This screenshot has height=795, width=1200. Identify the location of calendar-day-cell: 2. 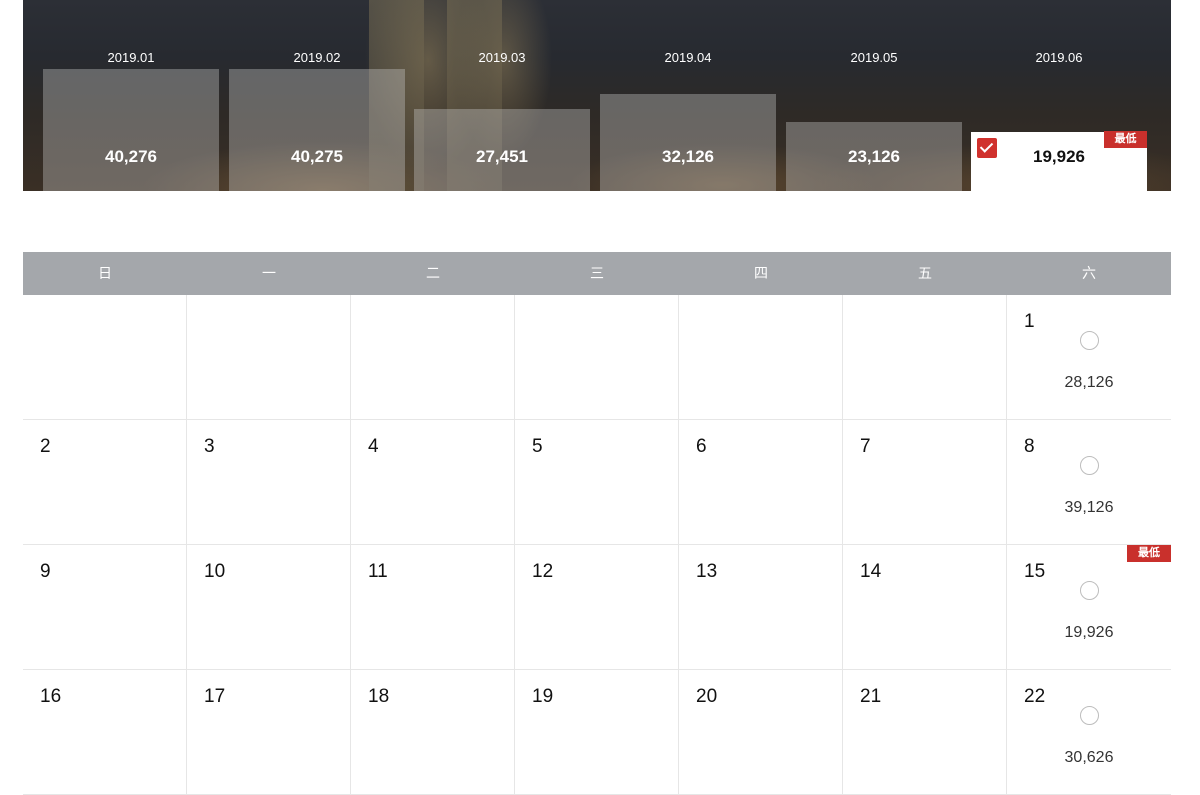
(105, 482).